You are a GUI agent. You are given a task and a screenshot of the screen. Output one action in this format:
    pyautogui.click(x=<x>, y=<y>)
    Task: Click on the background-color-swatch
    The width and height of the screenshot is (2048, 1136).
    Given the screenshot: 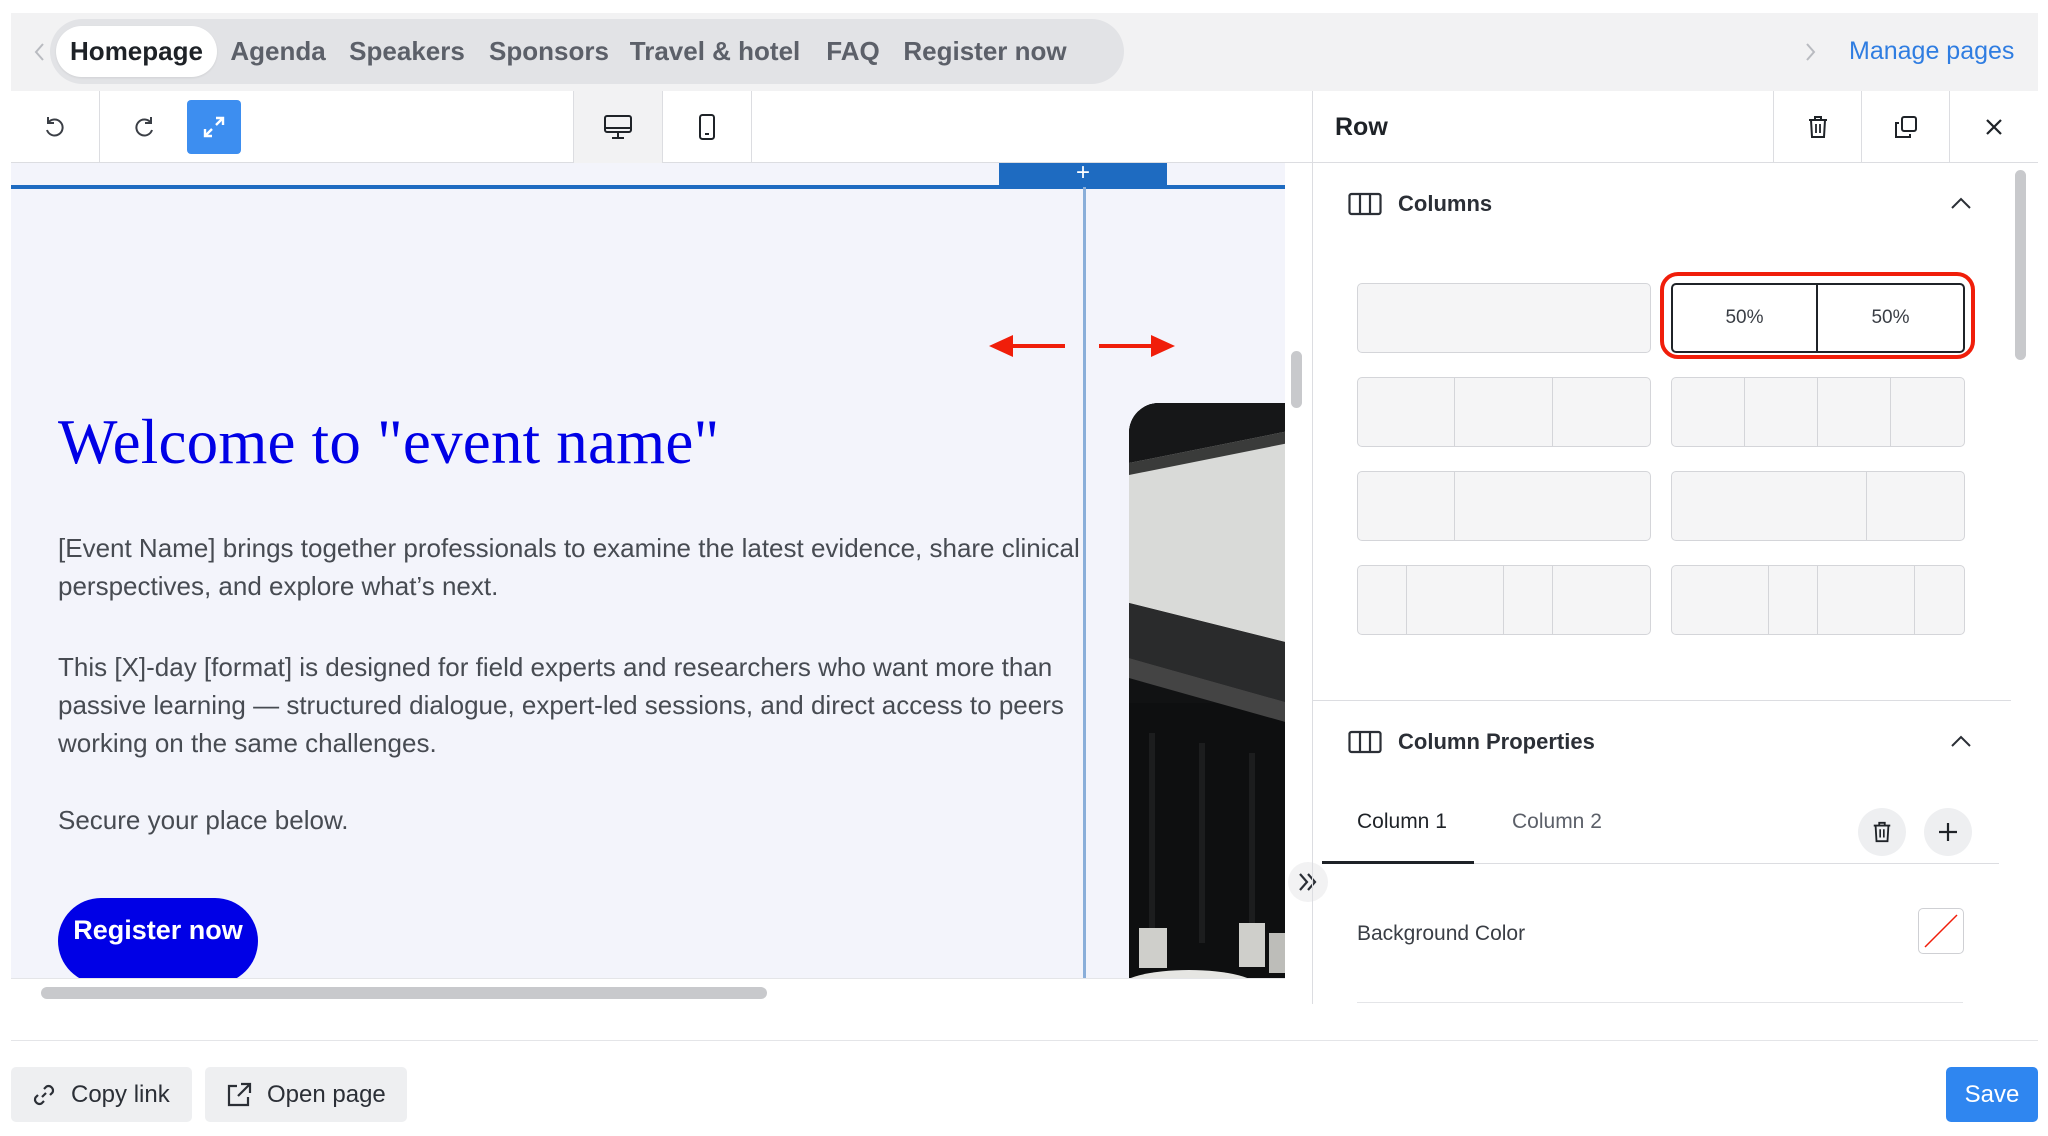 What is the action you would take?
    pyautogui.click(x=1941, y=931)
    